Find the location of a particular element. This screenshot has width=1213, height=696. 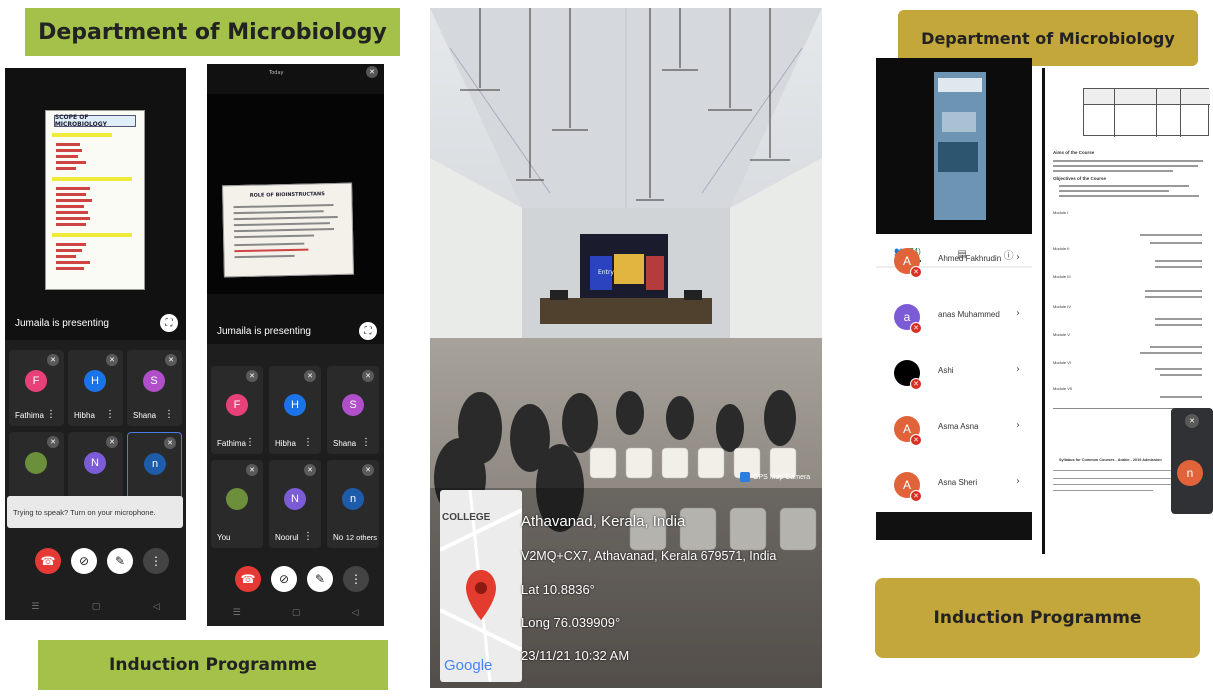

participant-name: Shana is located at coordinates (345, 443).